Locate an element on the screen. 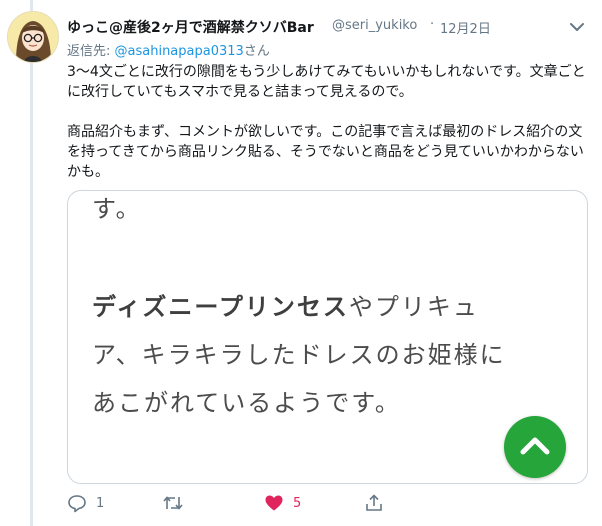 The width and height of the screenshot is (602, 526). reply-context: 返信先: @asahinapapa0313さん is located at coordinates (168, 49).